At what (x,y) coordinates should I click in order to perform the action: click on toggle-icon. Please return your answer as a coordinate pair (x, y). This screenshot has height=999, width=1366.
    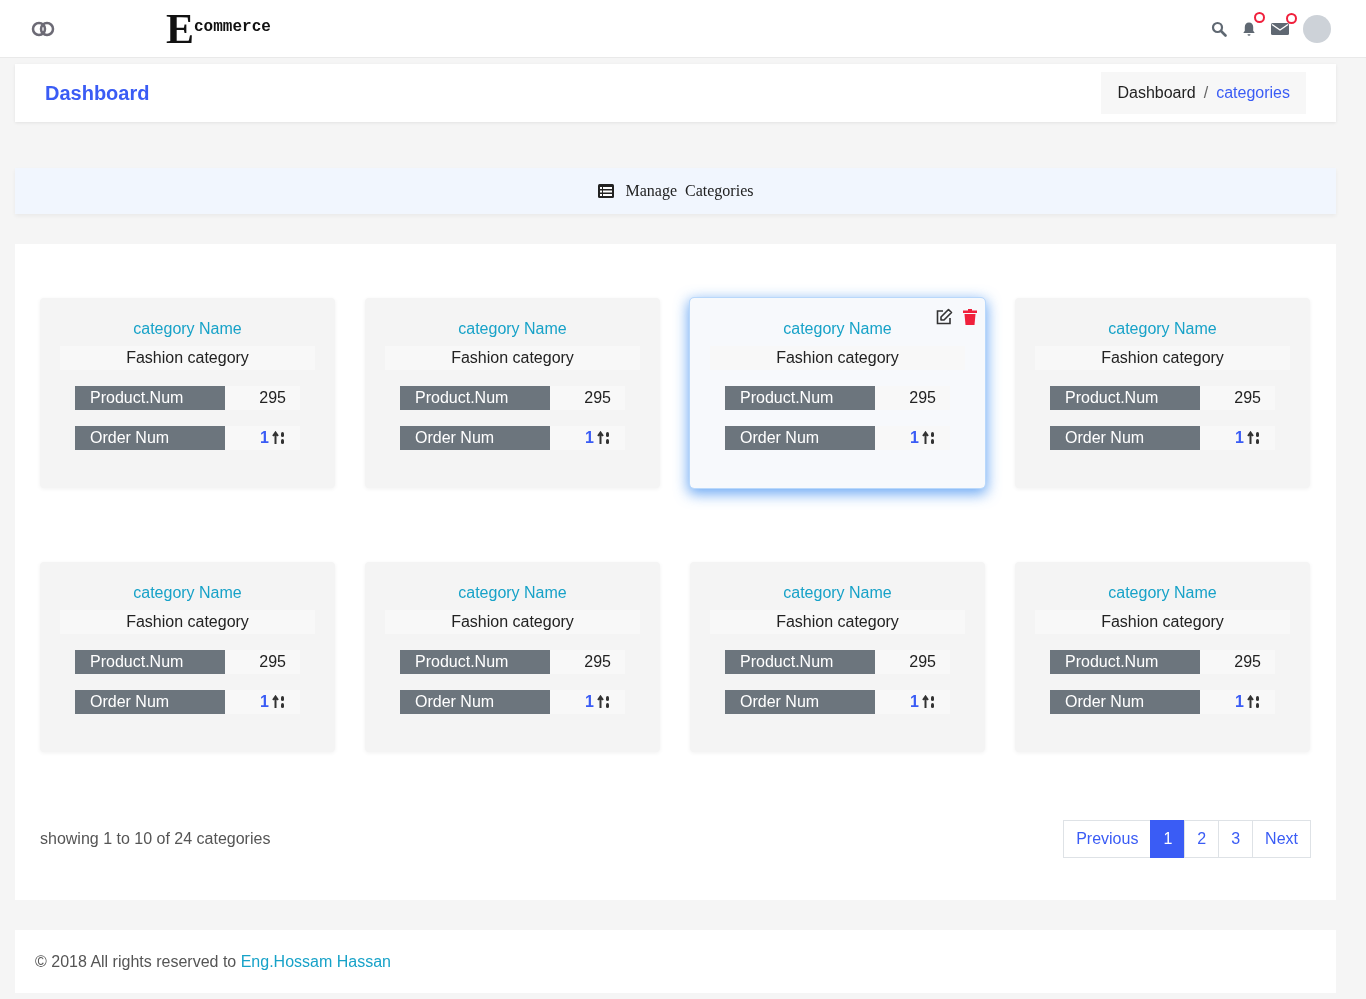
    Looking at the image, I should click on (43, 28).